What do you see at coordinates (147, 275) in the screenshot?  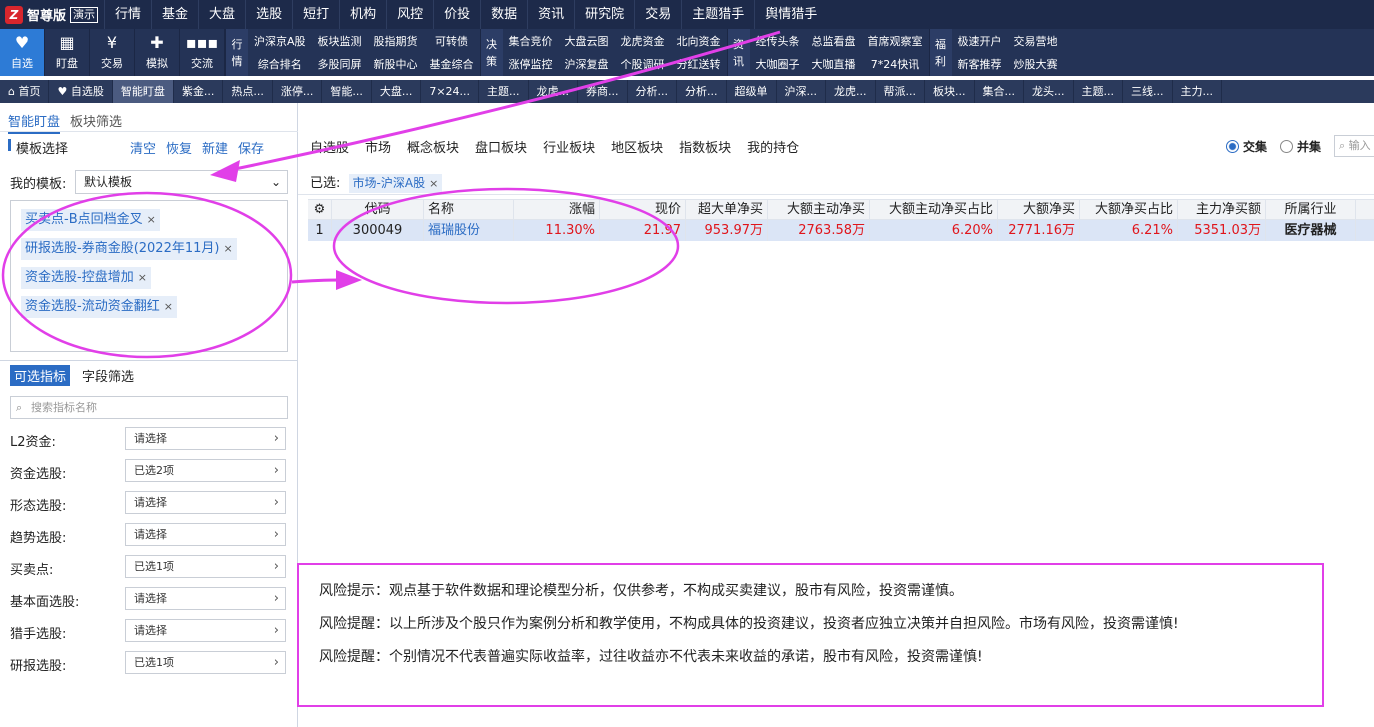 I see `annotation-ellipse-left` at bounding box center [147, 275].